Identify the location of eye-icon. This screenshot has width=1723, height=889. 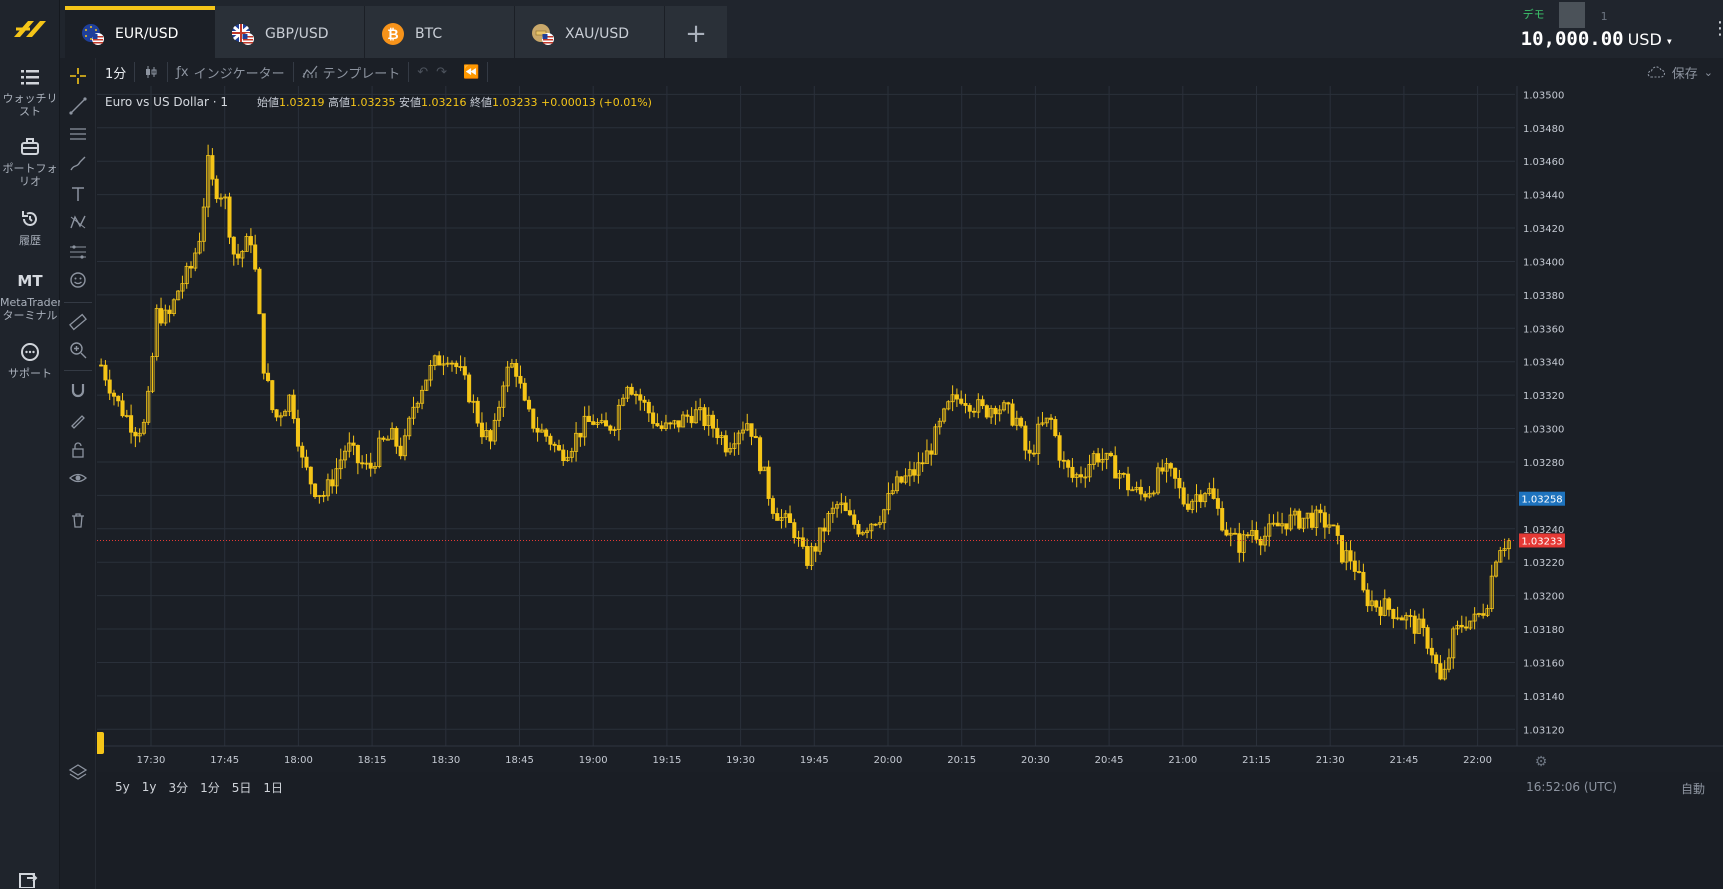
(78, 478).